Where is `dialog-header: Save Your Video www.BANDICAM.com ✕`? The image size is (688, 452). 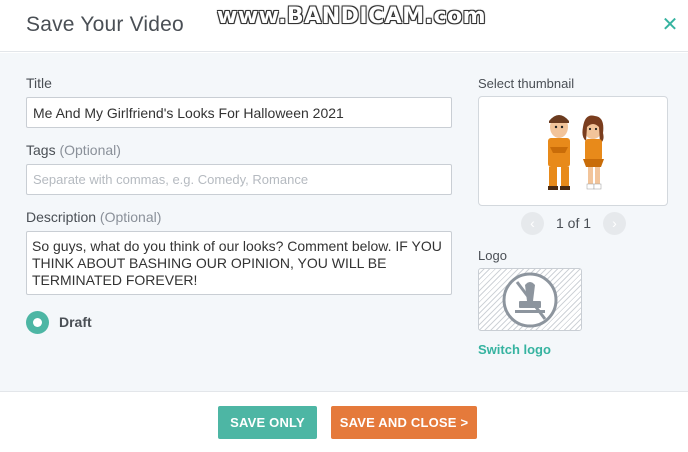
dialog-header: Save Your Video www.BANDICAM.com ✕ is located at coordinates (344, 26).